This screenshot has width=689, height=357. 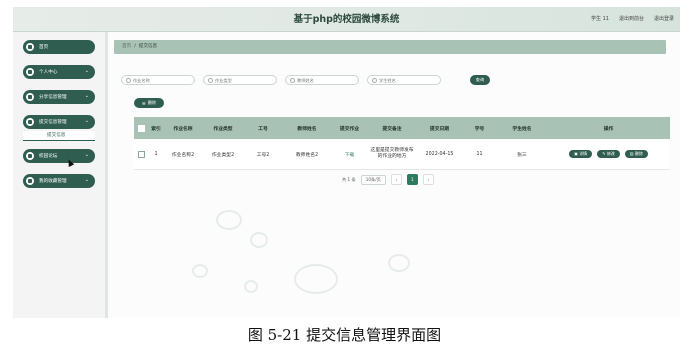 I want to click on delete-button: ▥ 删除, so click(x=636, y=154).